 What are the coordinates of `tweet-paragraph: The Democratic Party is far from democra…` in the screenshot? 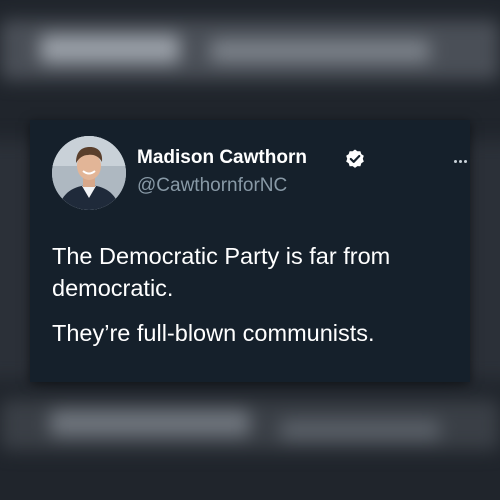 It's located at (221, 272).